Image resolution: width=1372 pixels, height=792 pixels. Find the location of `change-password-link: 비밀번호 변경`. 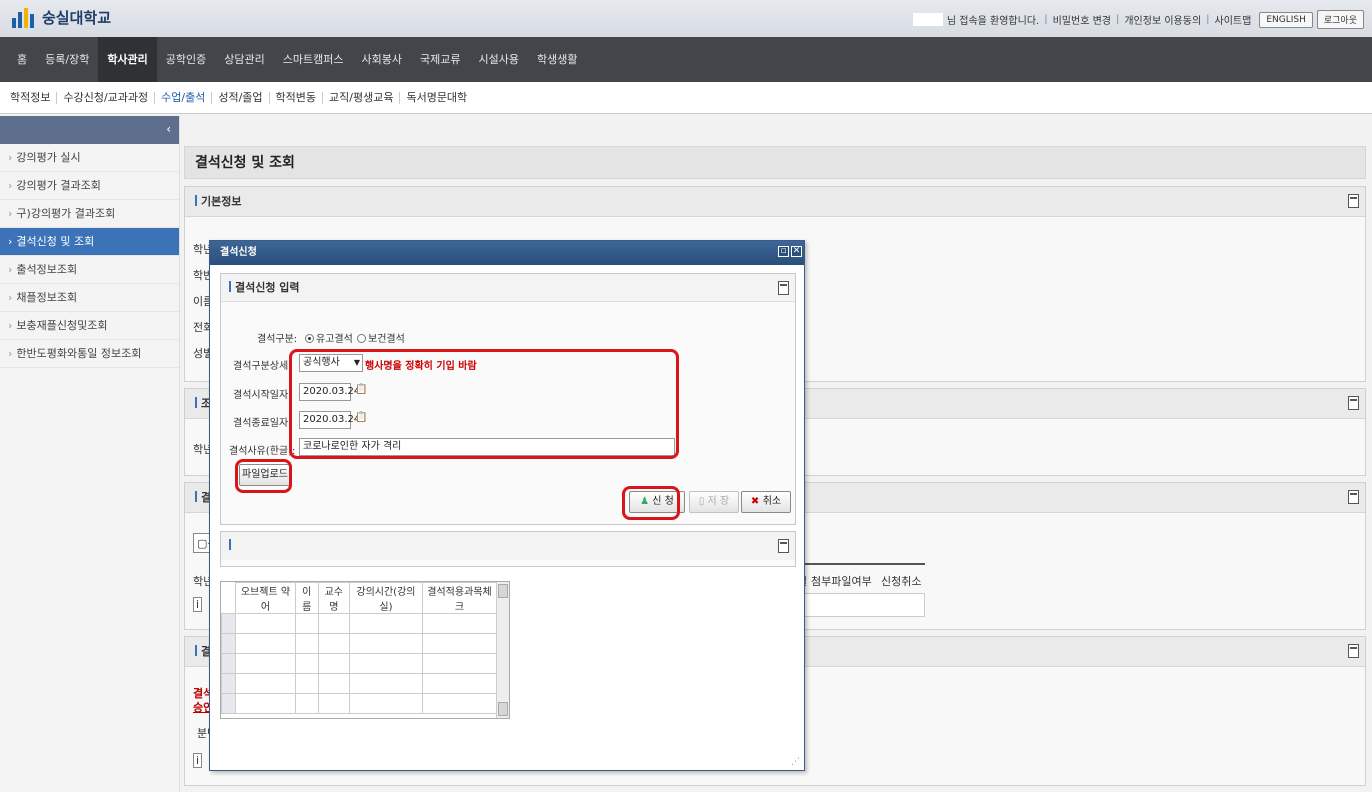

change-password-link: 비밀번호 변경 is located at coordinates (1082, 19).